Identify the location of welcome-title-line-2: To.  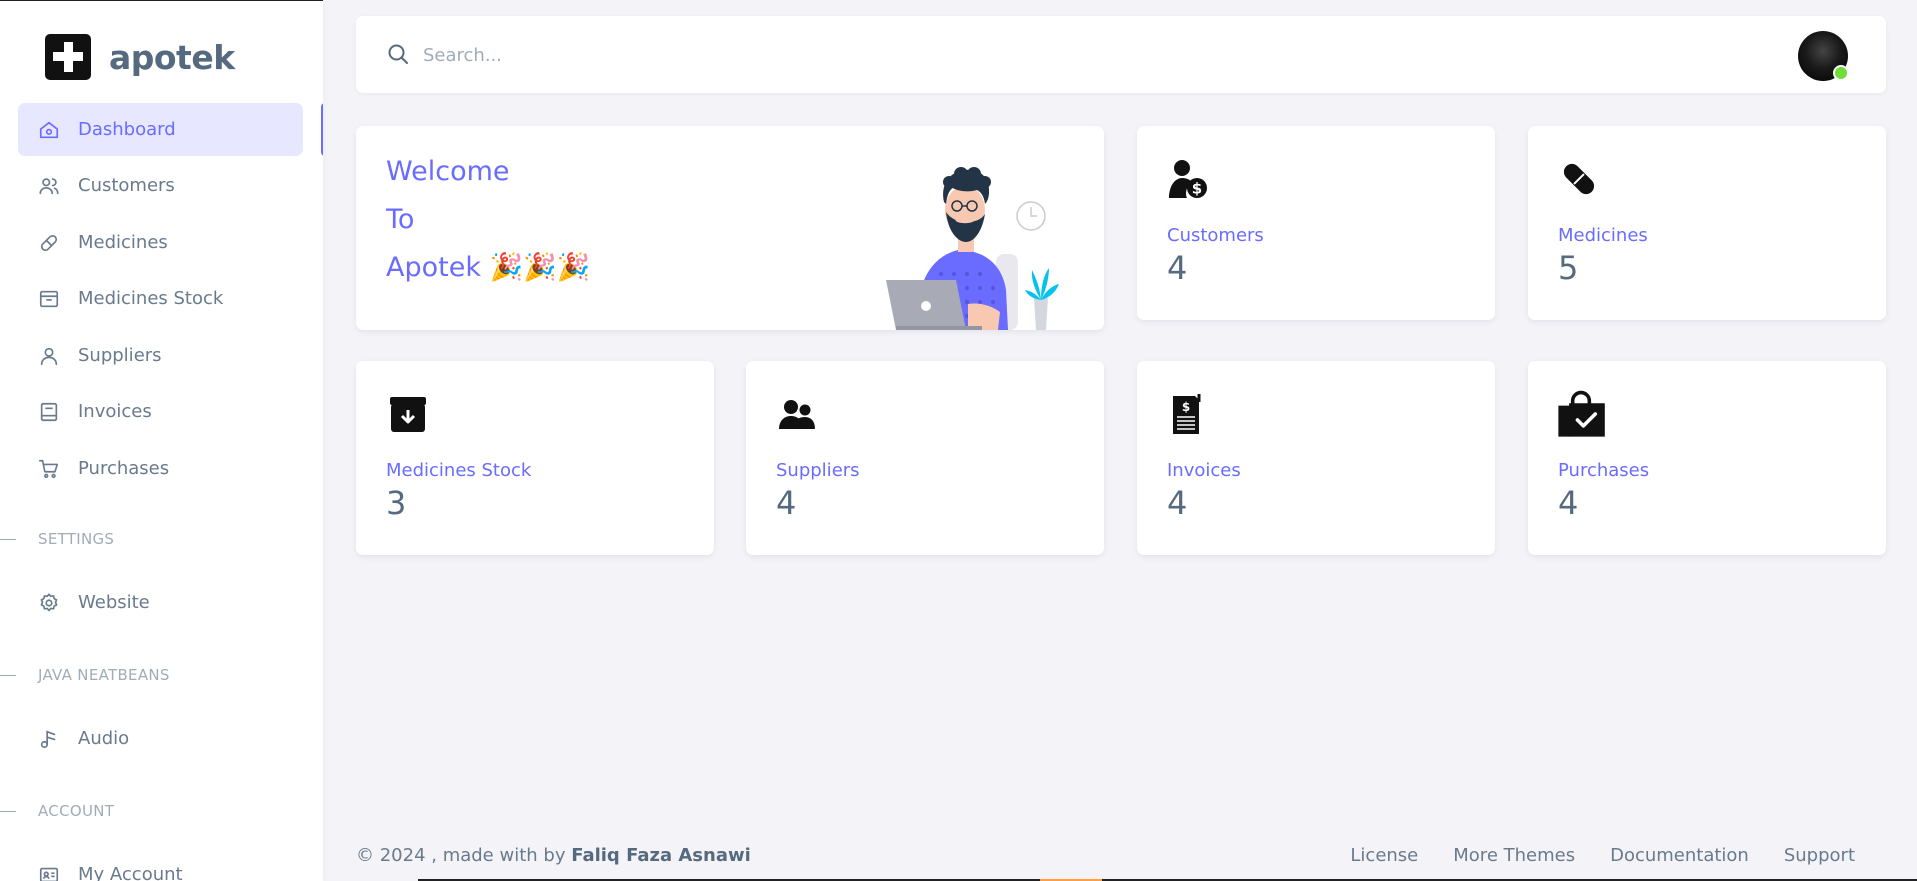
(400, 219).